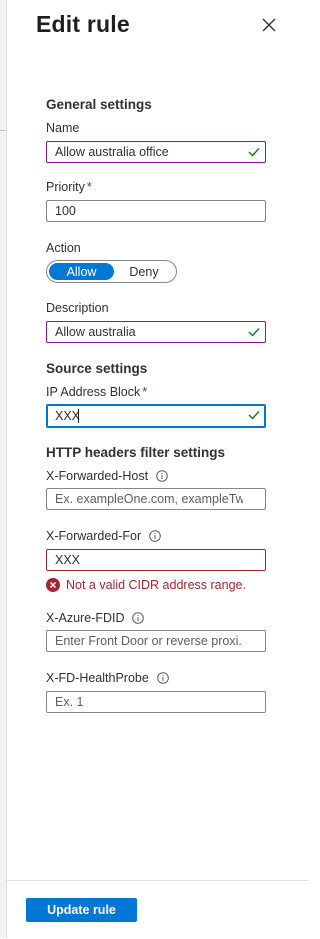 The width and height of the screenshot is (320, 939). Describe the element at coordinates (3, 130) in the screenshot. I see `background-divider` at that location.